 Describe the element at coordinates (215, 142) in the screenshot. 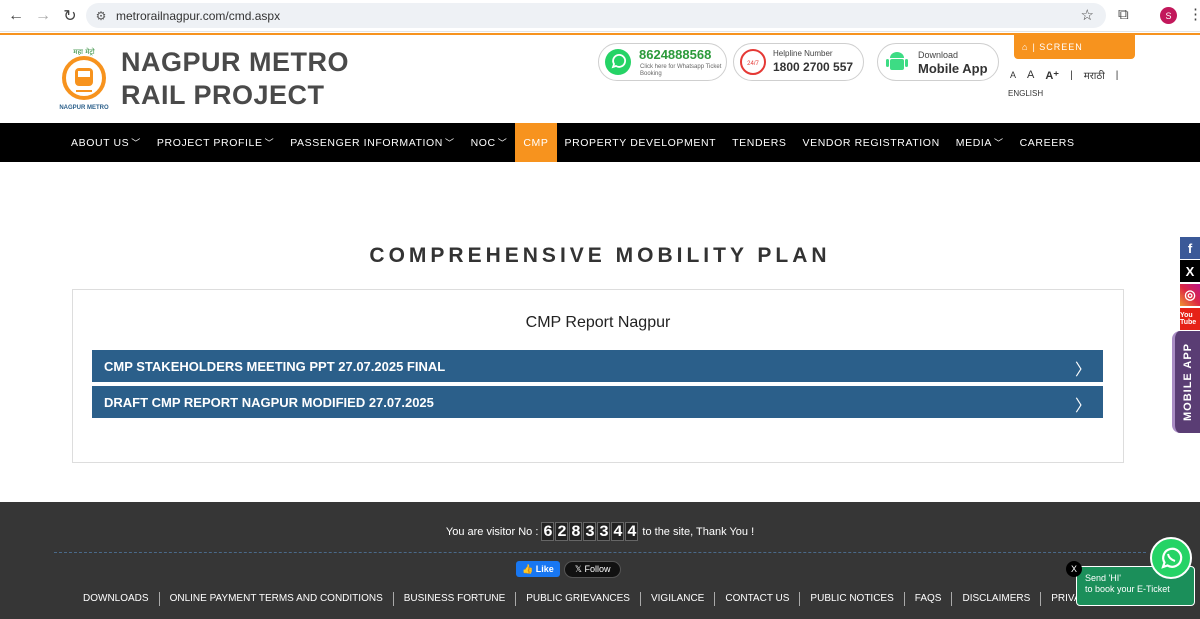

I see `nav-project-profile: PROJECT PROFILE ﹀` at that location.